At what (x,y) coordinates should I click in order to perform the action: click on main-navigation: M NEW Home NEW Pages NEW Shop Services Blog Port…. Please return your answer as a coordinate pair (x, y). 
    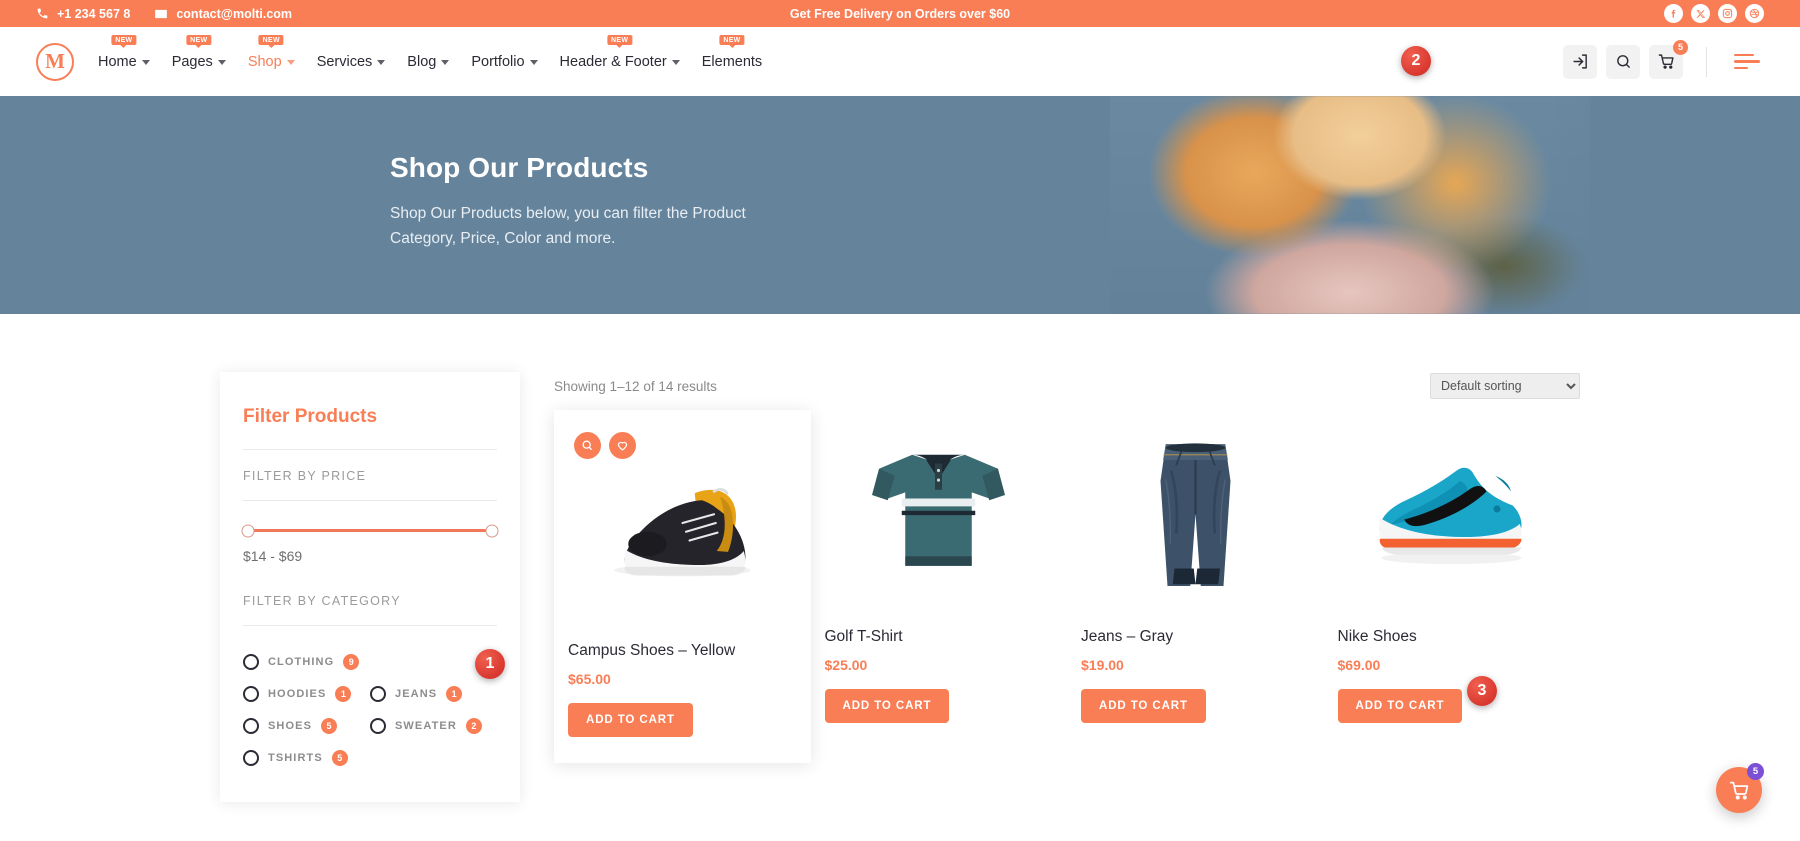
    Looking at the image, I should click on (900, 61).